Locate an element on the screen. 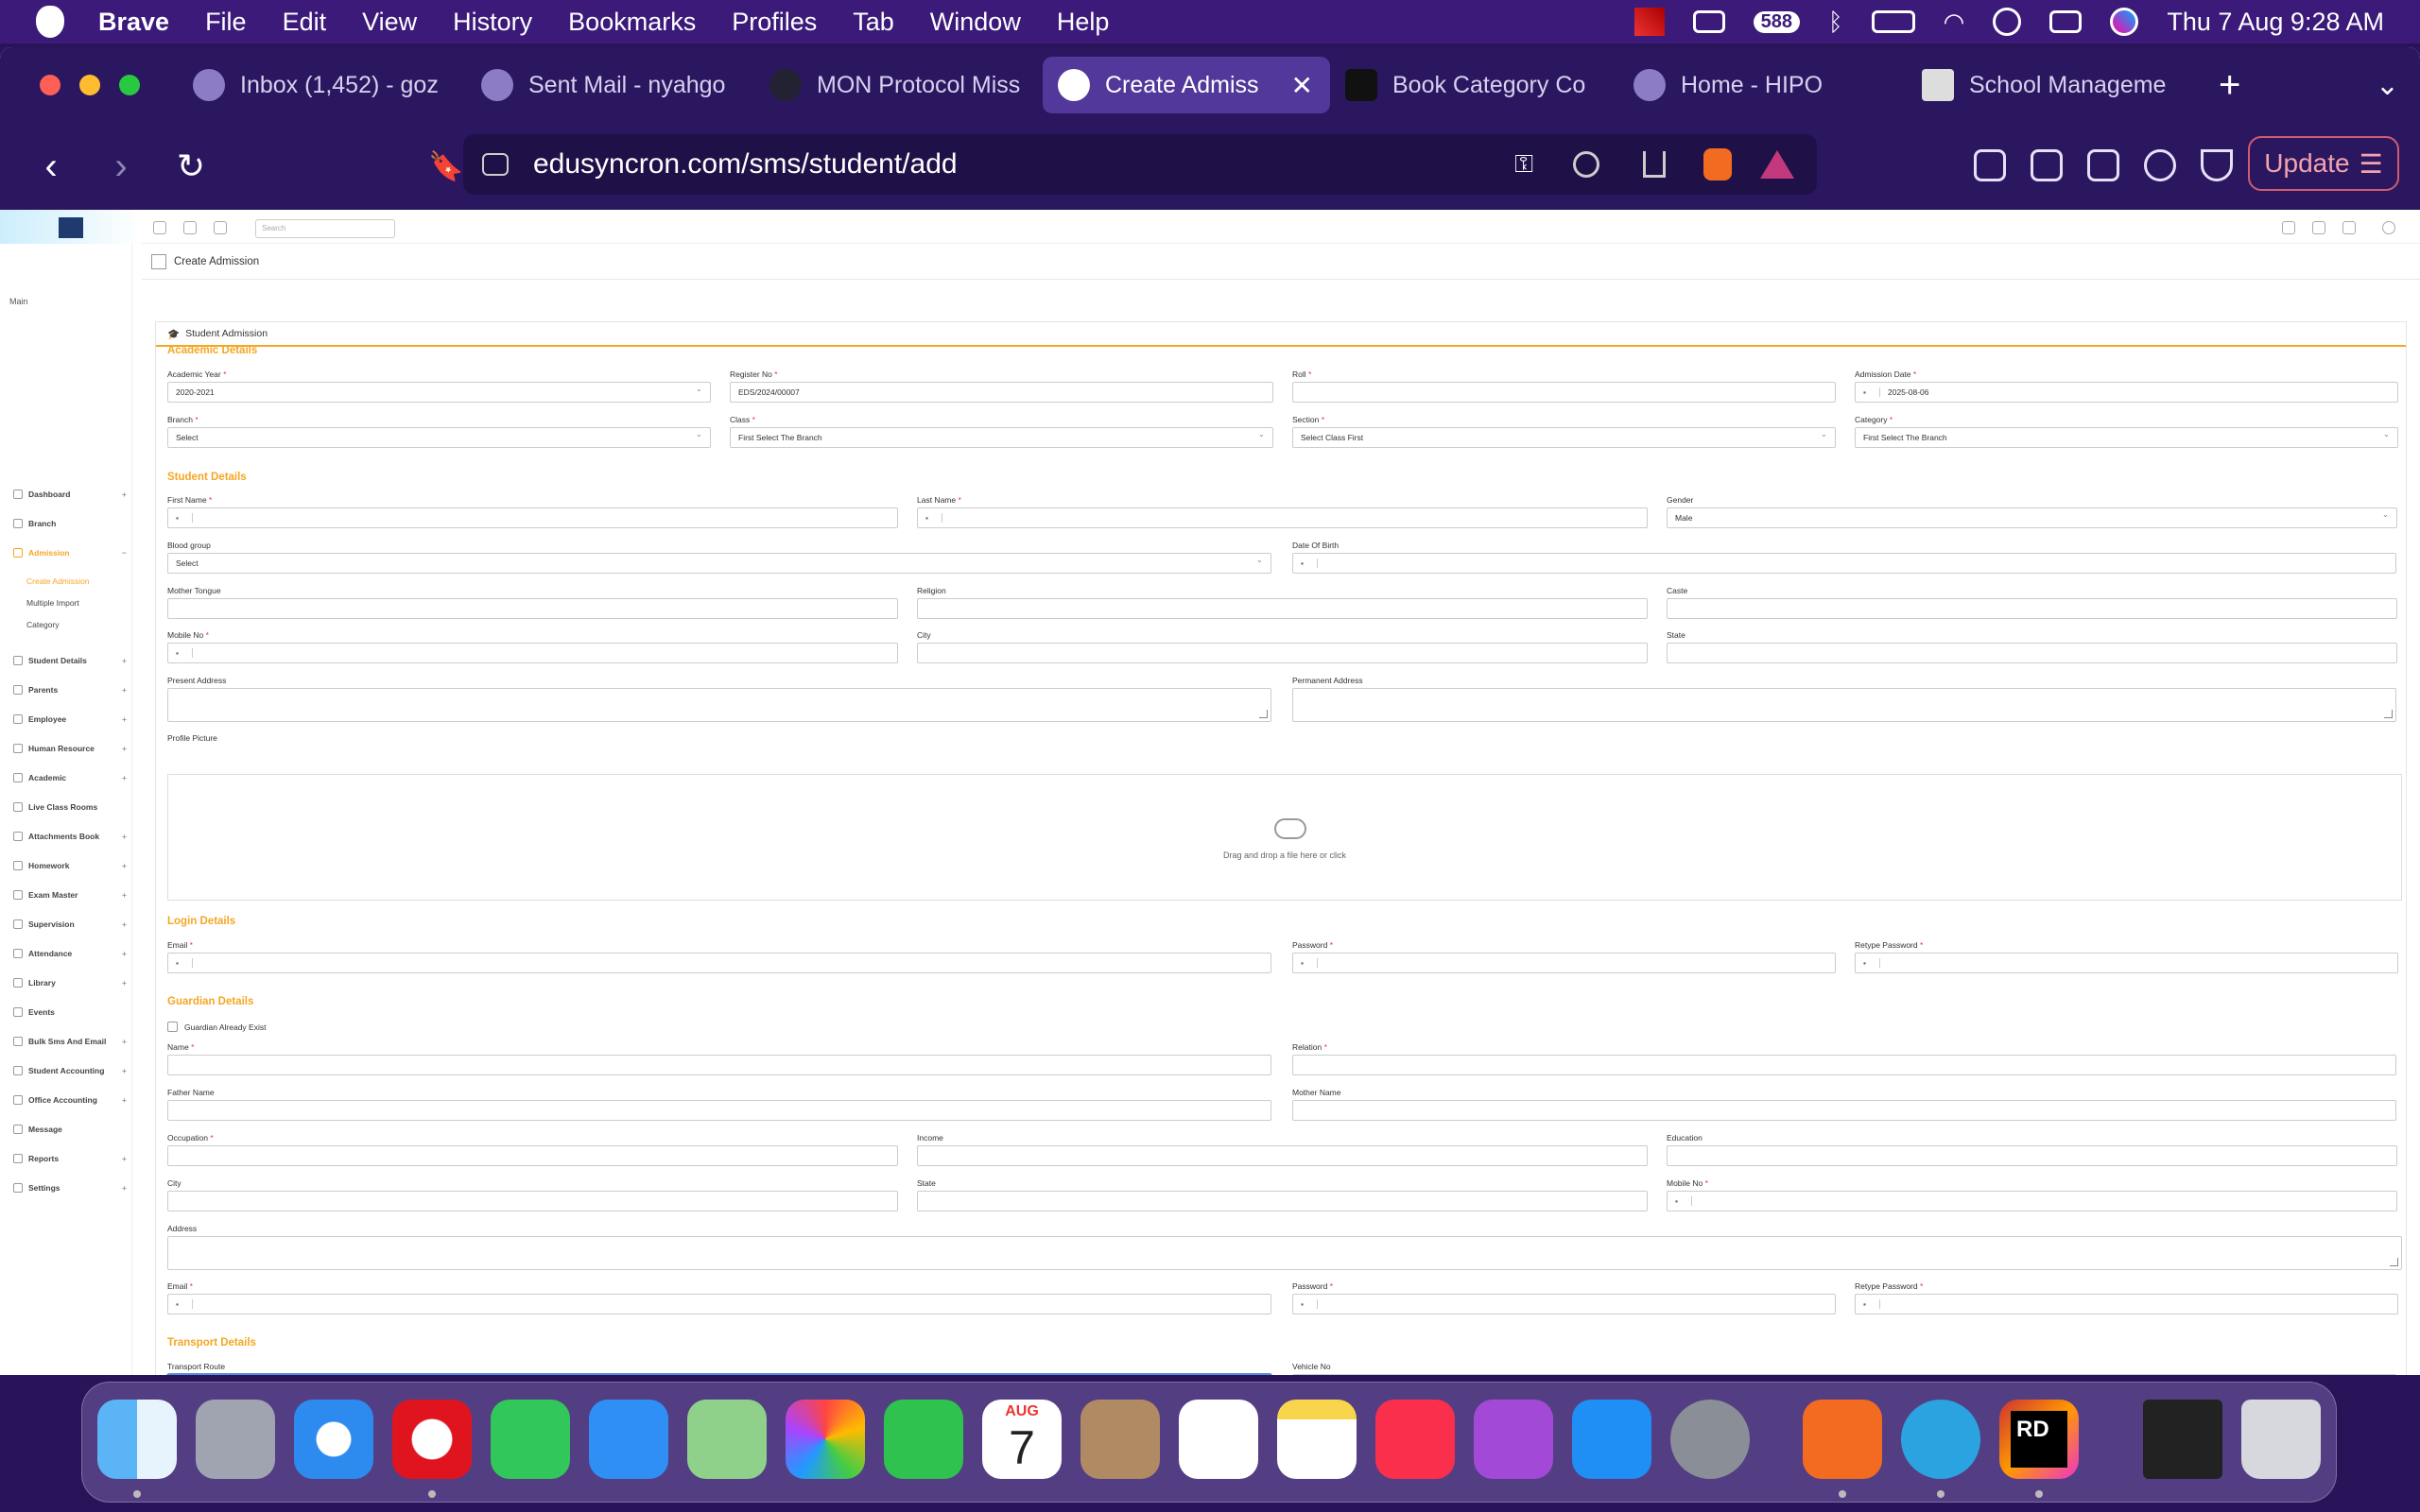  menu-app-name: Brave is located at coordinates (133, 22).